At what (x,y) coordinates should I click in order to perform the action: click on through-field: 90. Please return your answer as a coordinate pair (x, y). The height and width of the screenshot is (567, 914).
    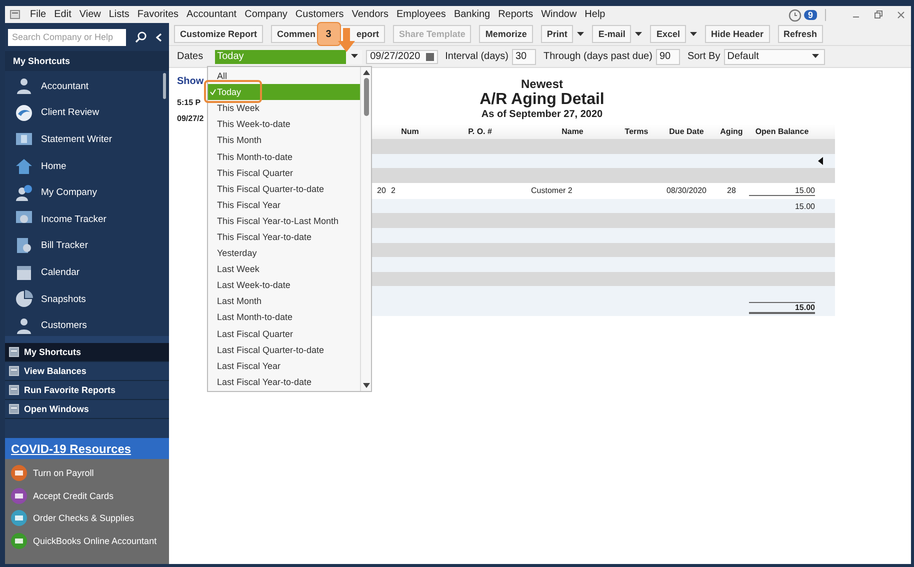
    Looking at the image, I should click on (668, 56).